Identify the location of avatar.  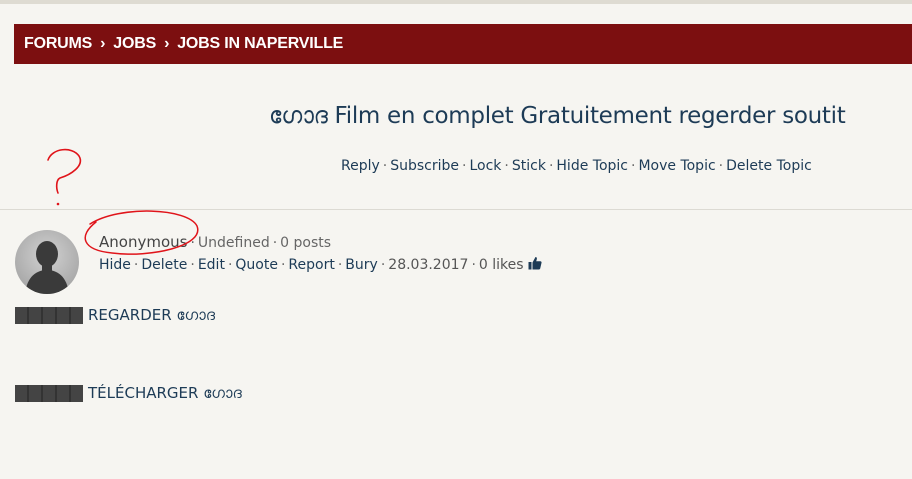
(47, 262).